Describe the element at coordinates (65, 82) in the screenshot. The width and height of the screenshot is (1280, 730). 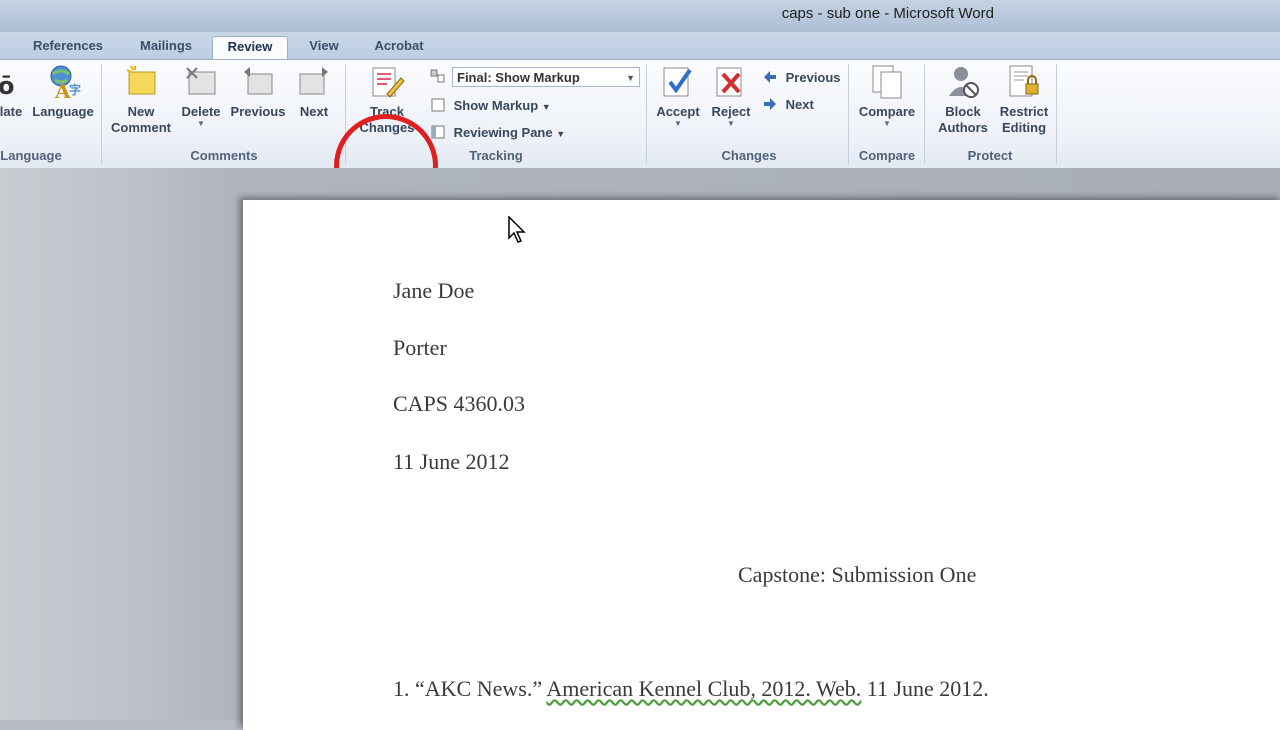
I see `language-globe-icon: A 字` at that location.